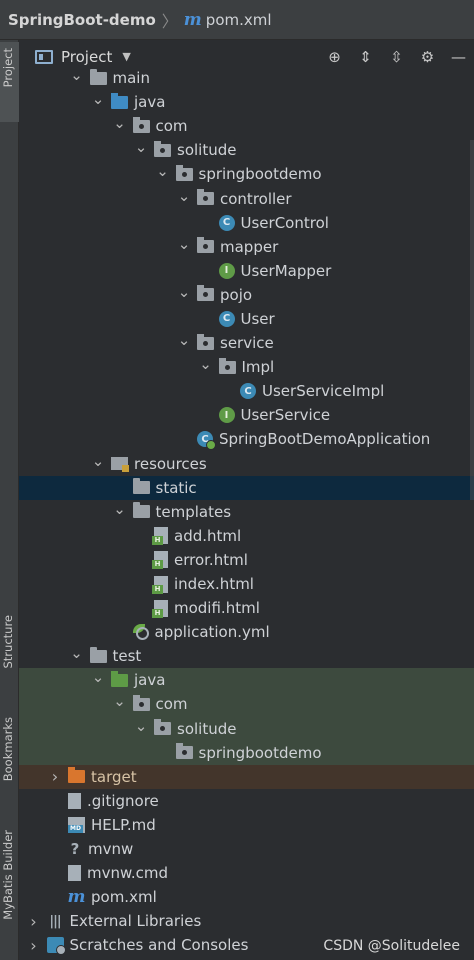  Describe the element at coordinates (427, 57) in the screenshot. I see `settings-gear-icon: ⚙` at that location.